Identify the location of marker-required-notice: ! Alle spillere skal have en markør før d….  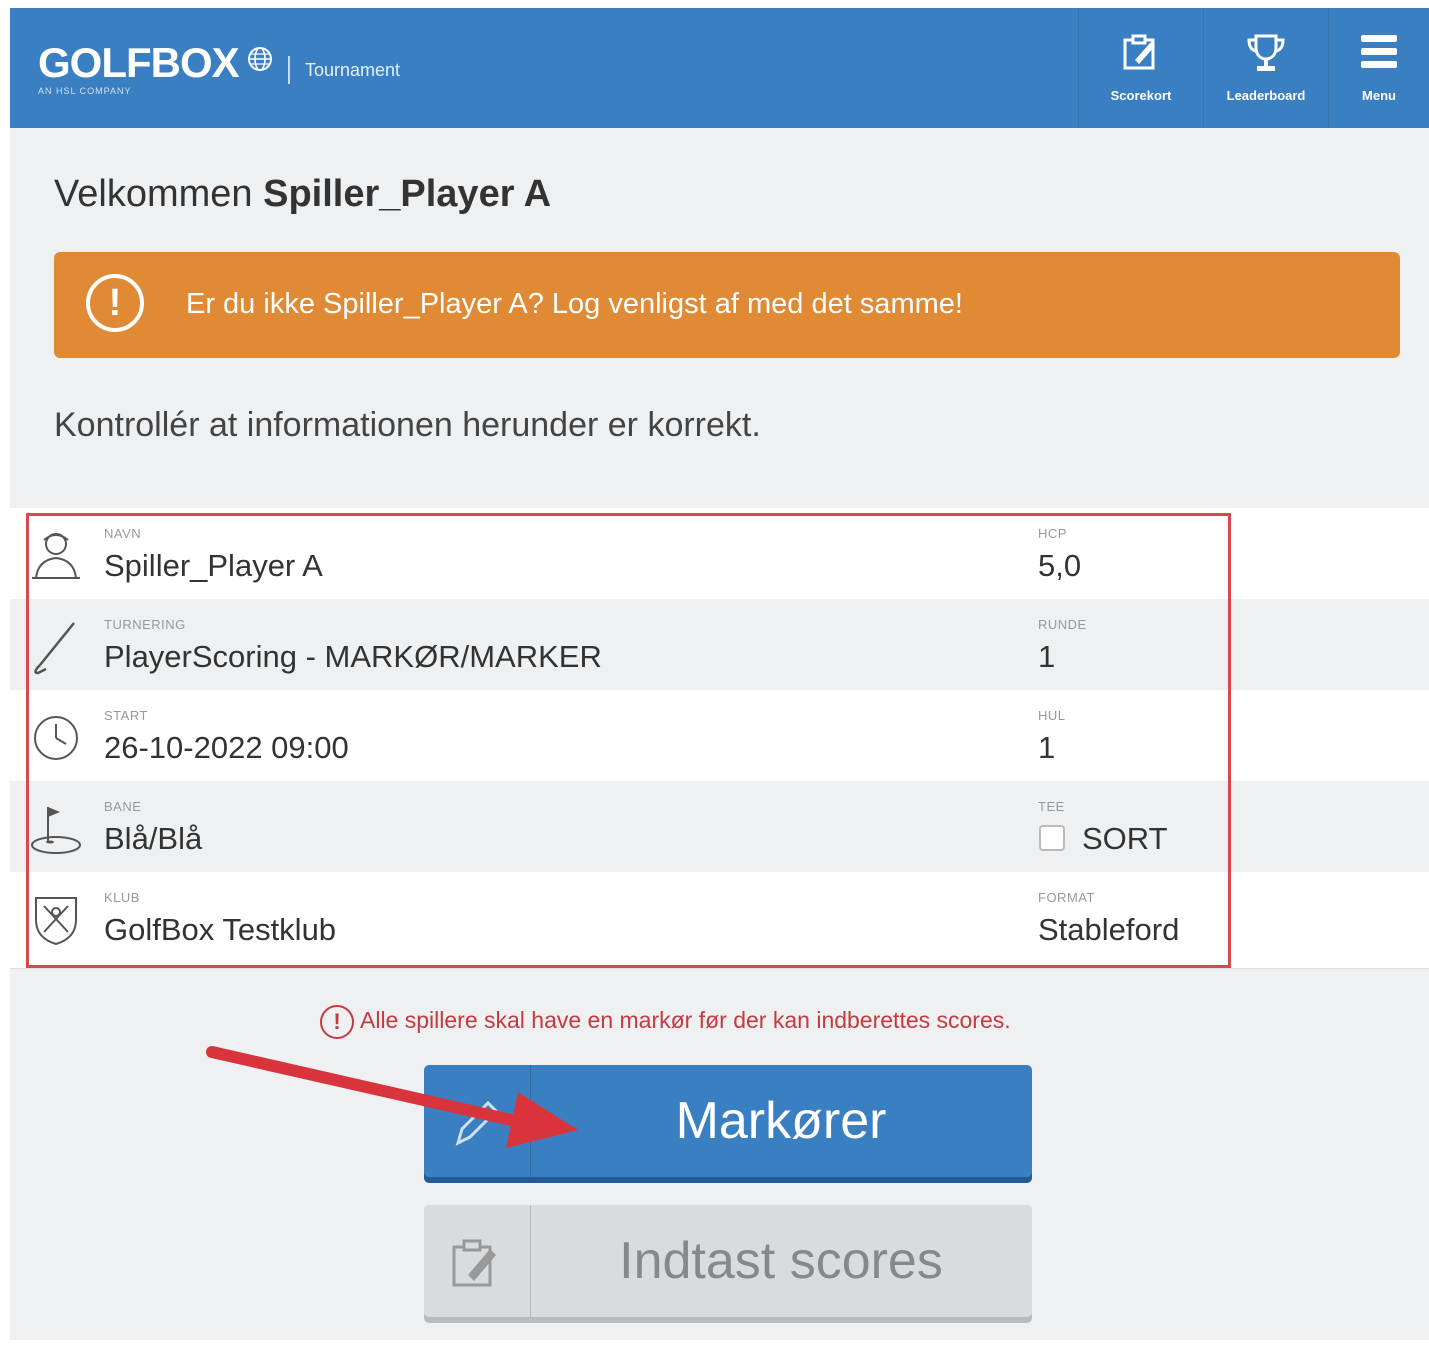
(665, 1022).